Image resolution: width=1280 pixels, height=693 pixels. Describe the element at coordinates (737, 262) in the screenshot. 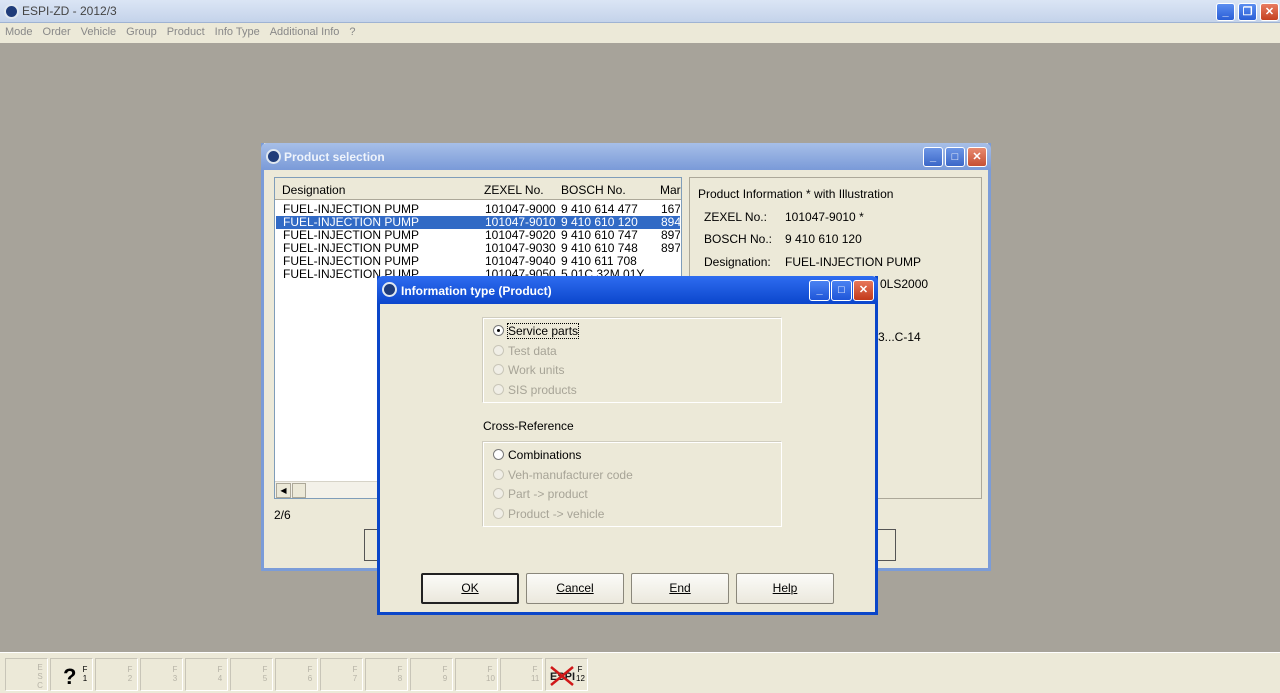

I see `info-designation-label: Designation:` at that location.